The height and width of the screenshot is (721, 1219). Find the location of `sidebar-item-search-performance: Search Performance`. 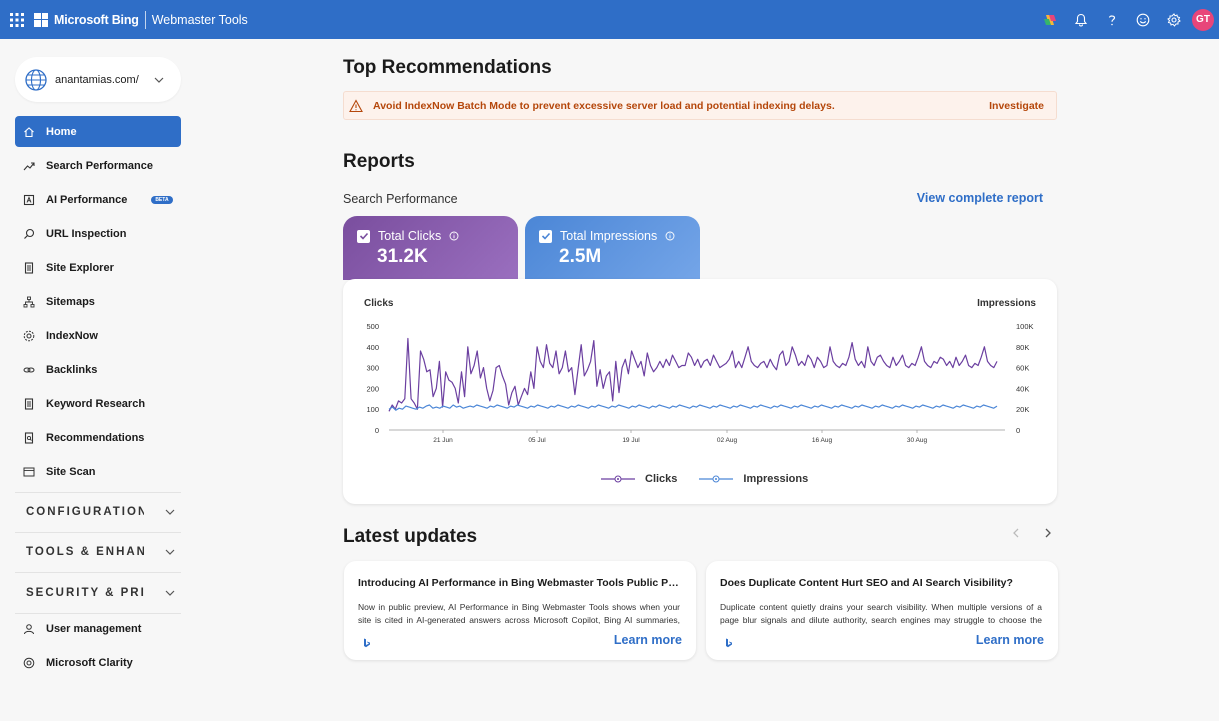

sidebar-item-search-performance: Search Performance is located at coordinates (98, 165).